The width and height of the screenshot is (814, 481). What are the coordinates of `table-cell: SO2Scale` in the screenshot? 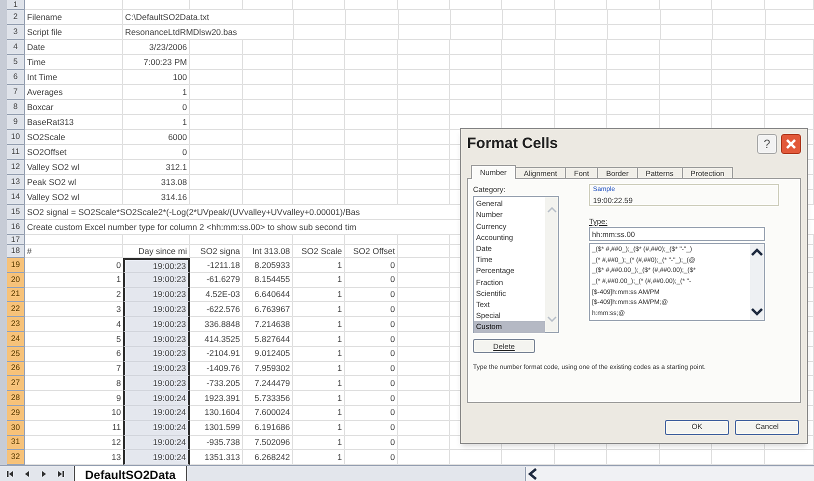 It's located at (46, 137).